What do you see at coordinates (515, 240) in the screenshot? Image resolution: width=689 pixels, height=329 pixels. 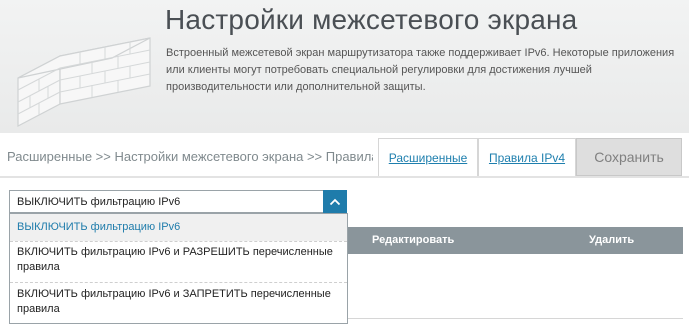 I see `rules-table-header: Редактировать Удалить` at bounding box center [515, 240].